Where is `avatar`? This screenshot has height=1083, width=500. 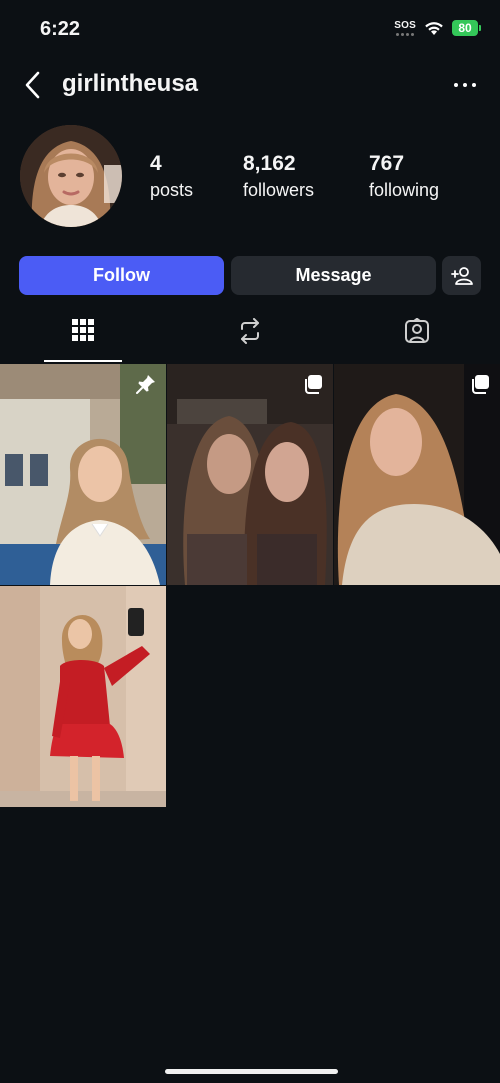 avatar is located at coordinates (71, 176).